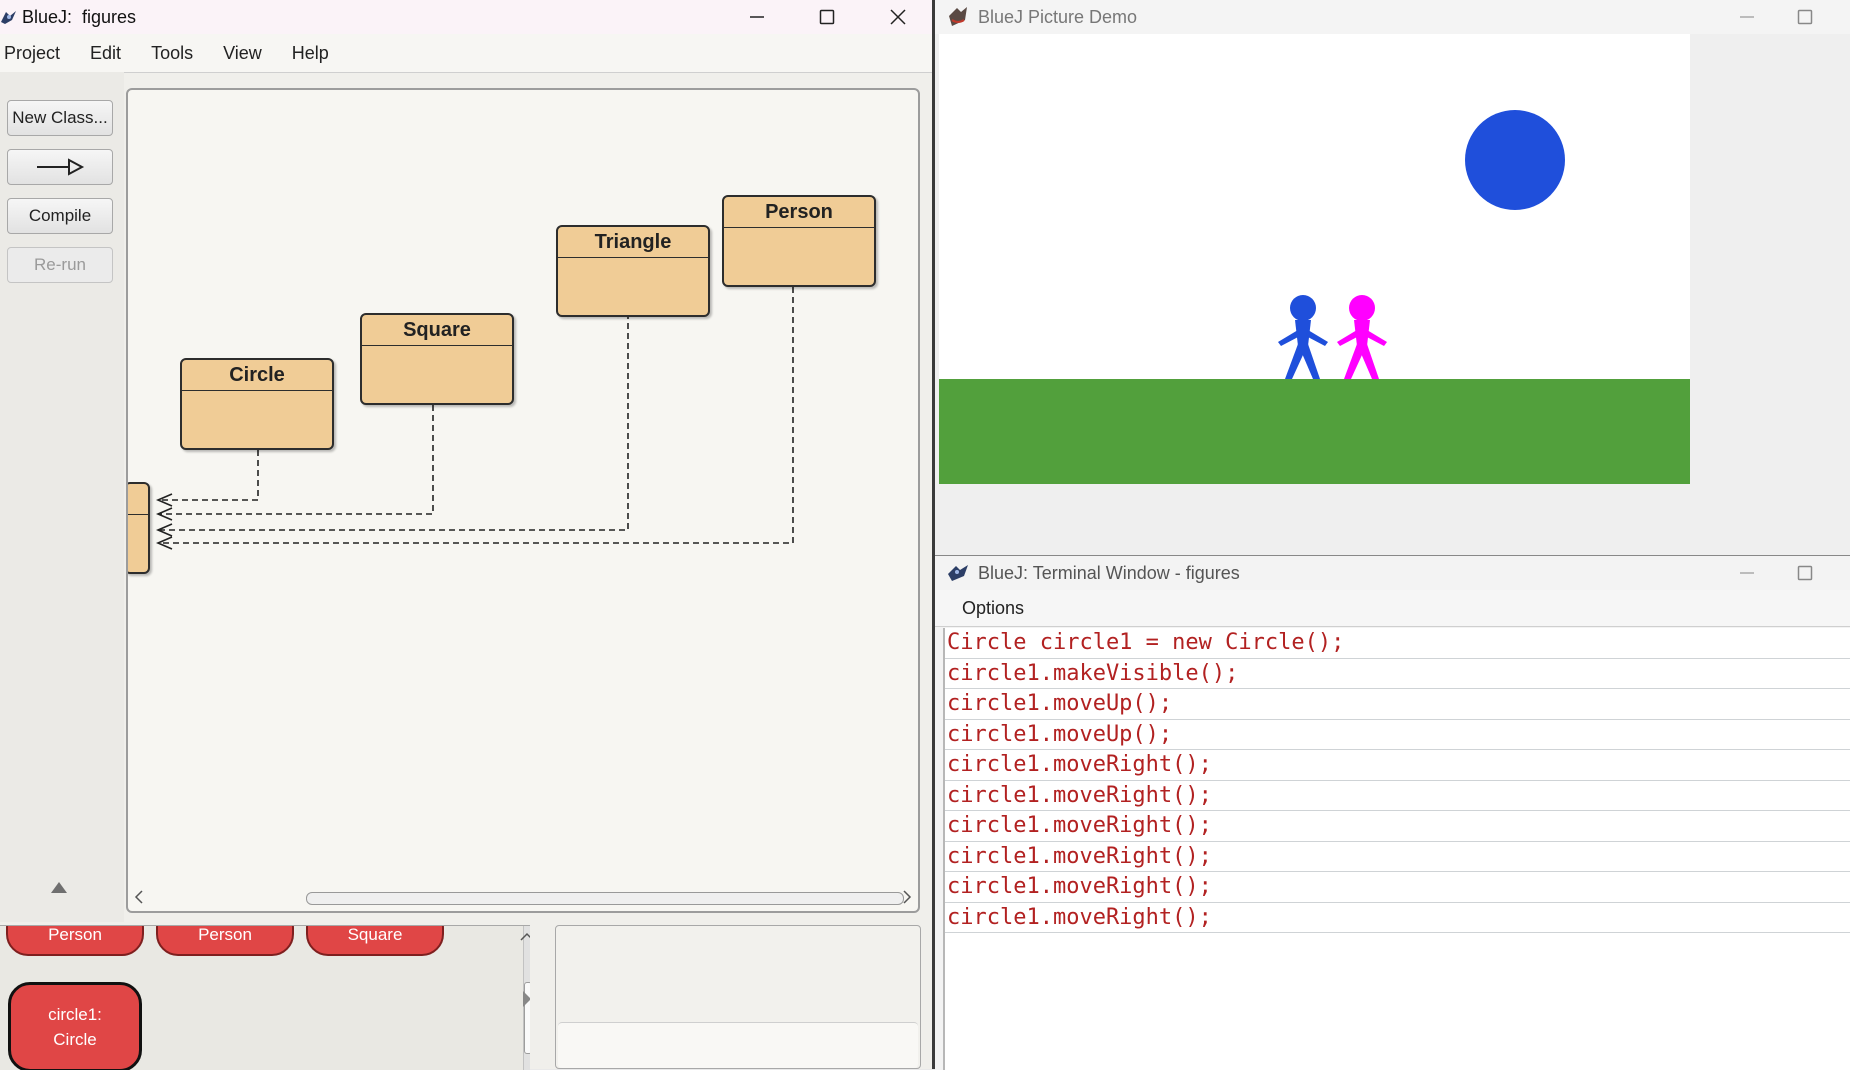 Image resolution: width=1850 pixels, height=1070 pixels. Describe the element at coordinates (525, 937) in the screenshot. I see `scroll-up-icon` at that location.